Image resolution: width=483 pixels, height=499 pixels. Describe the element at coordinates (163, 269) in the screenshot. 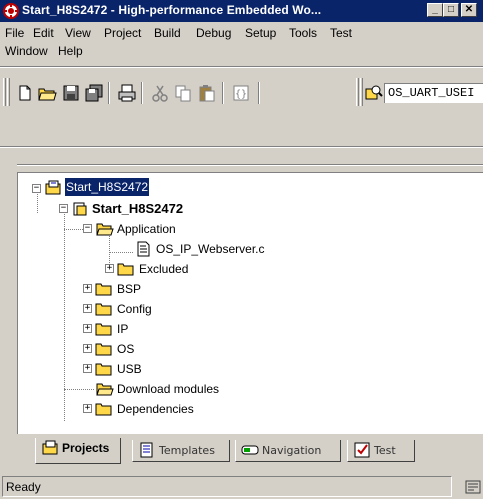

I see `tree-node-label: Excluded` at that location.